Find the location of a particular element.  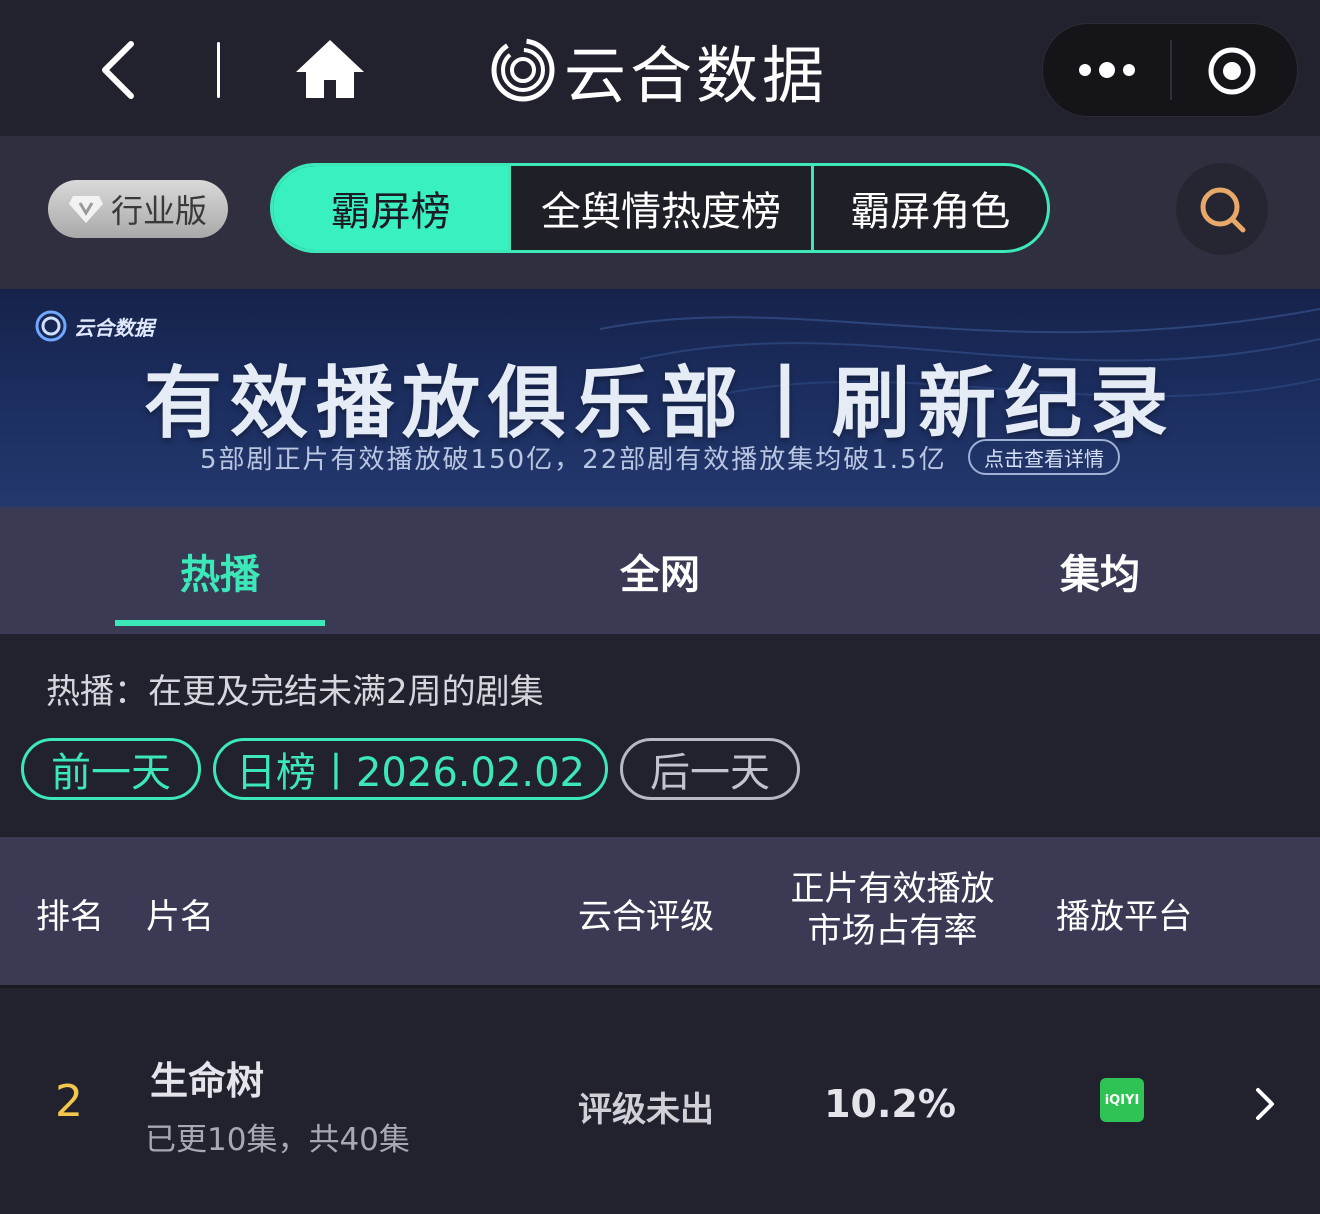

next-day-label: 后一天 is located at coordinates (710, 773).